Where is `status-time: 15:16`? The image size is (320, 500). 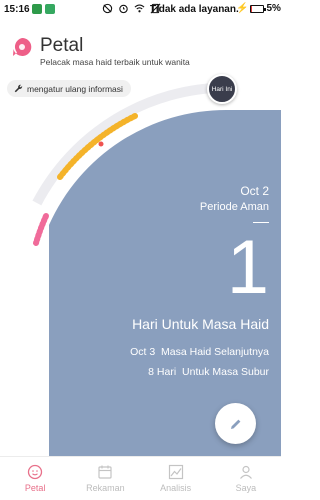 status-time: 15:16 is located at coordinates (17, 9).